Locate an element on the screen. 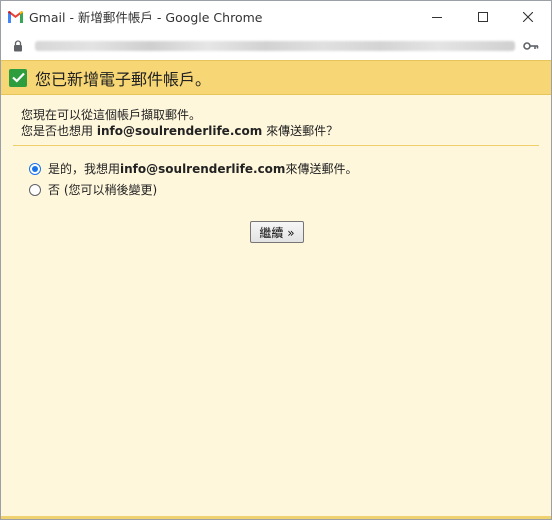 The width and height of the screenshot is (552, 520). option-no: 否 (您可以稍後變更) is located at coordinates (93, 189).